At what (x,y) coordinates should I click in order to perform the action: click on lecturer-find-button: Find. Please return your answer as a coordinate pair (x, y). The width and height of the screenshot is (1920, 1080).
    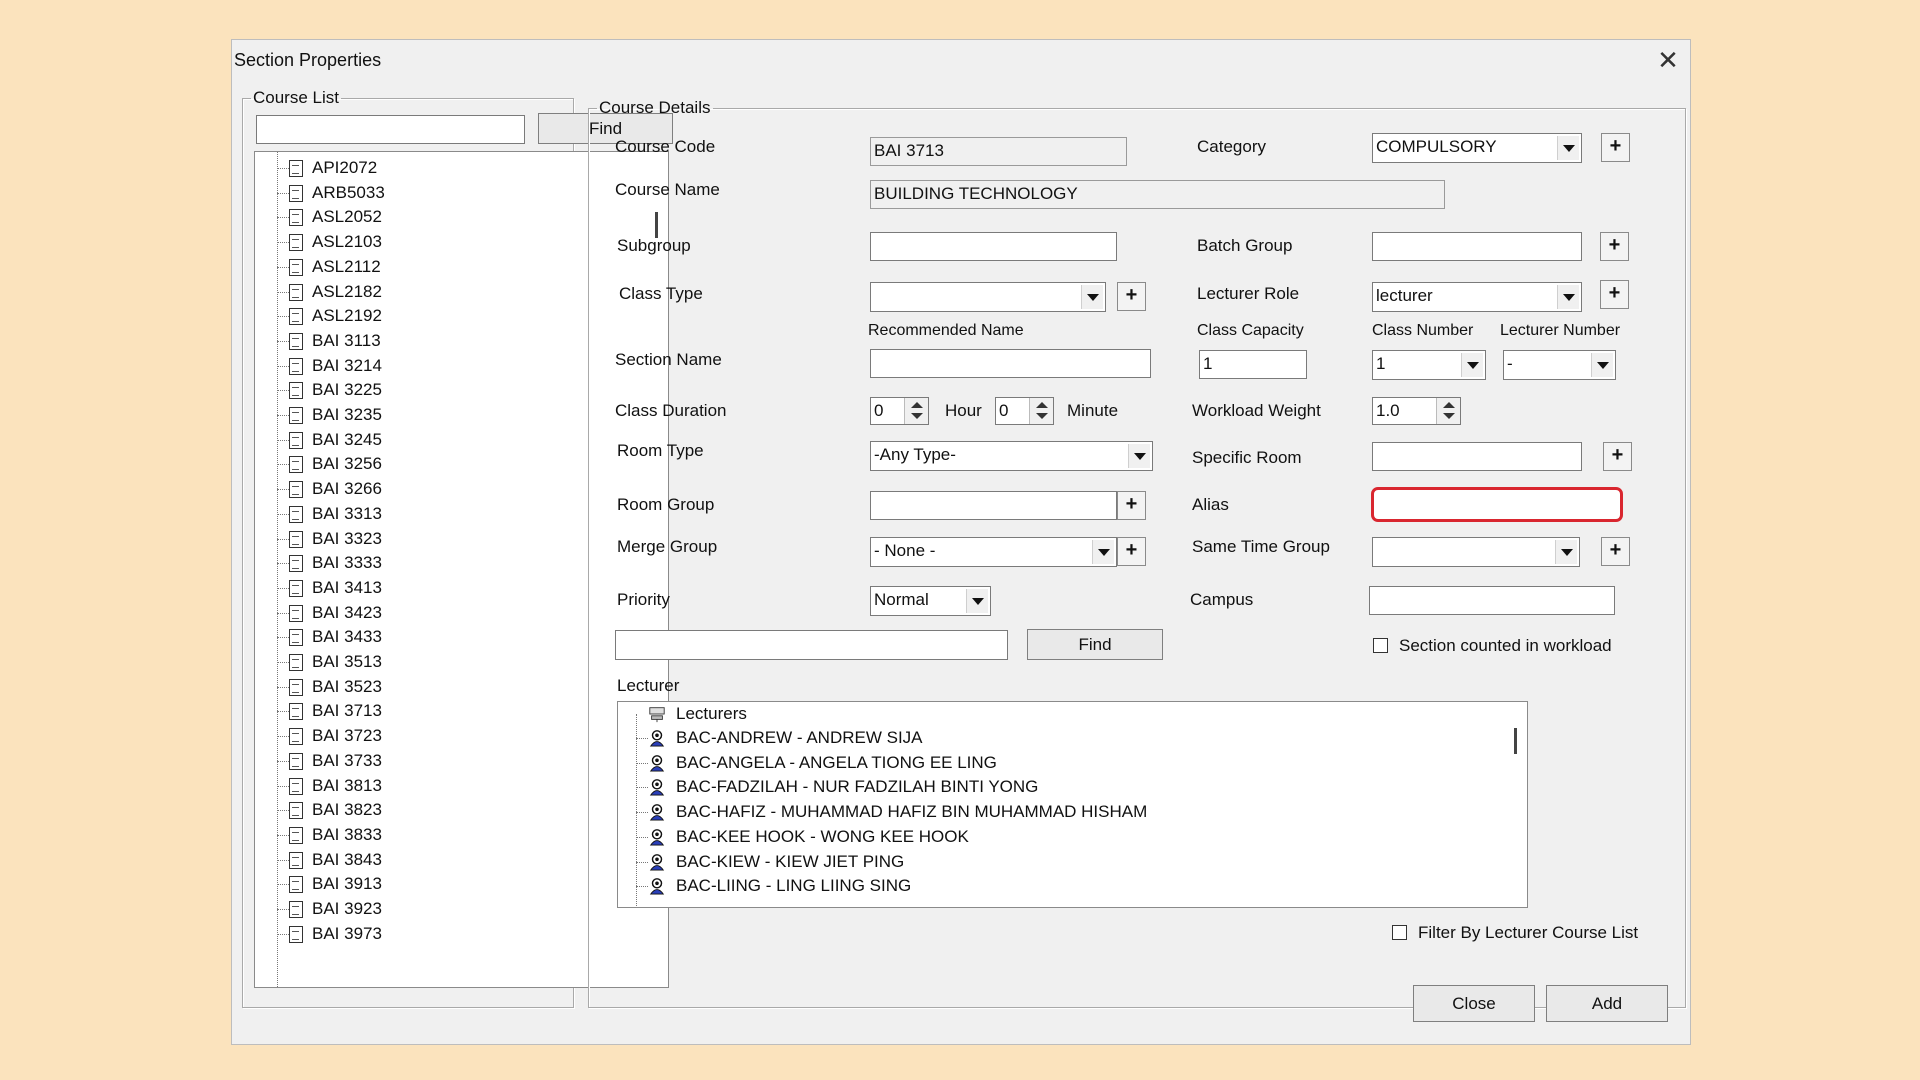
    Looking at the image, I should click on (1095, 644).